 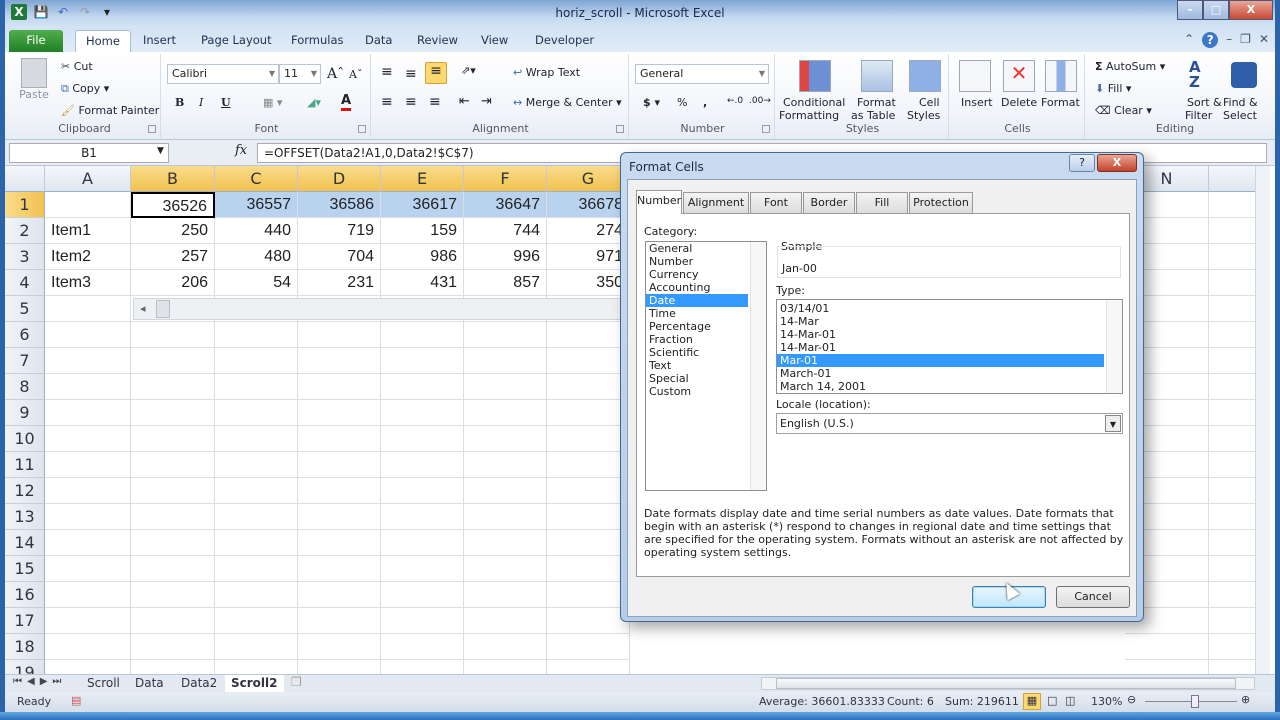 What do you see at coordinates (697, 365) in the screenshot?
I see `category-item-text: Text` at bounding box center [697, 365].